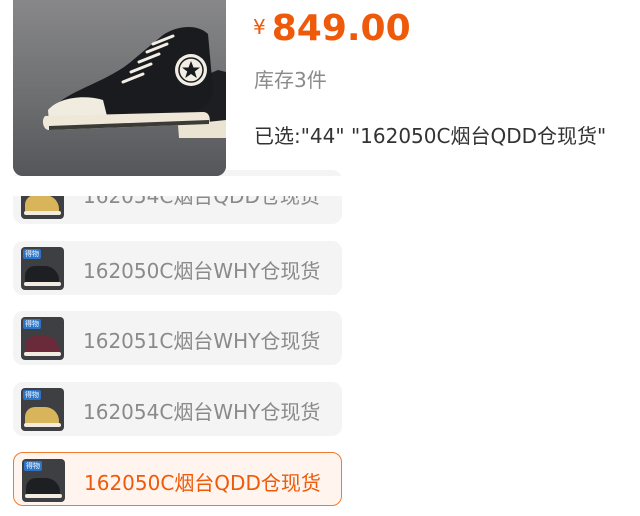  Describe the element at coordinates (341, 28) in the screenshot. I see `price-value: 849.00` at that location.